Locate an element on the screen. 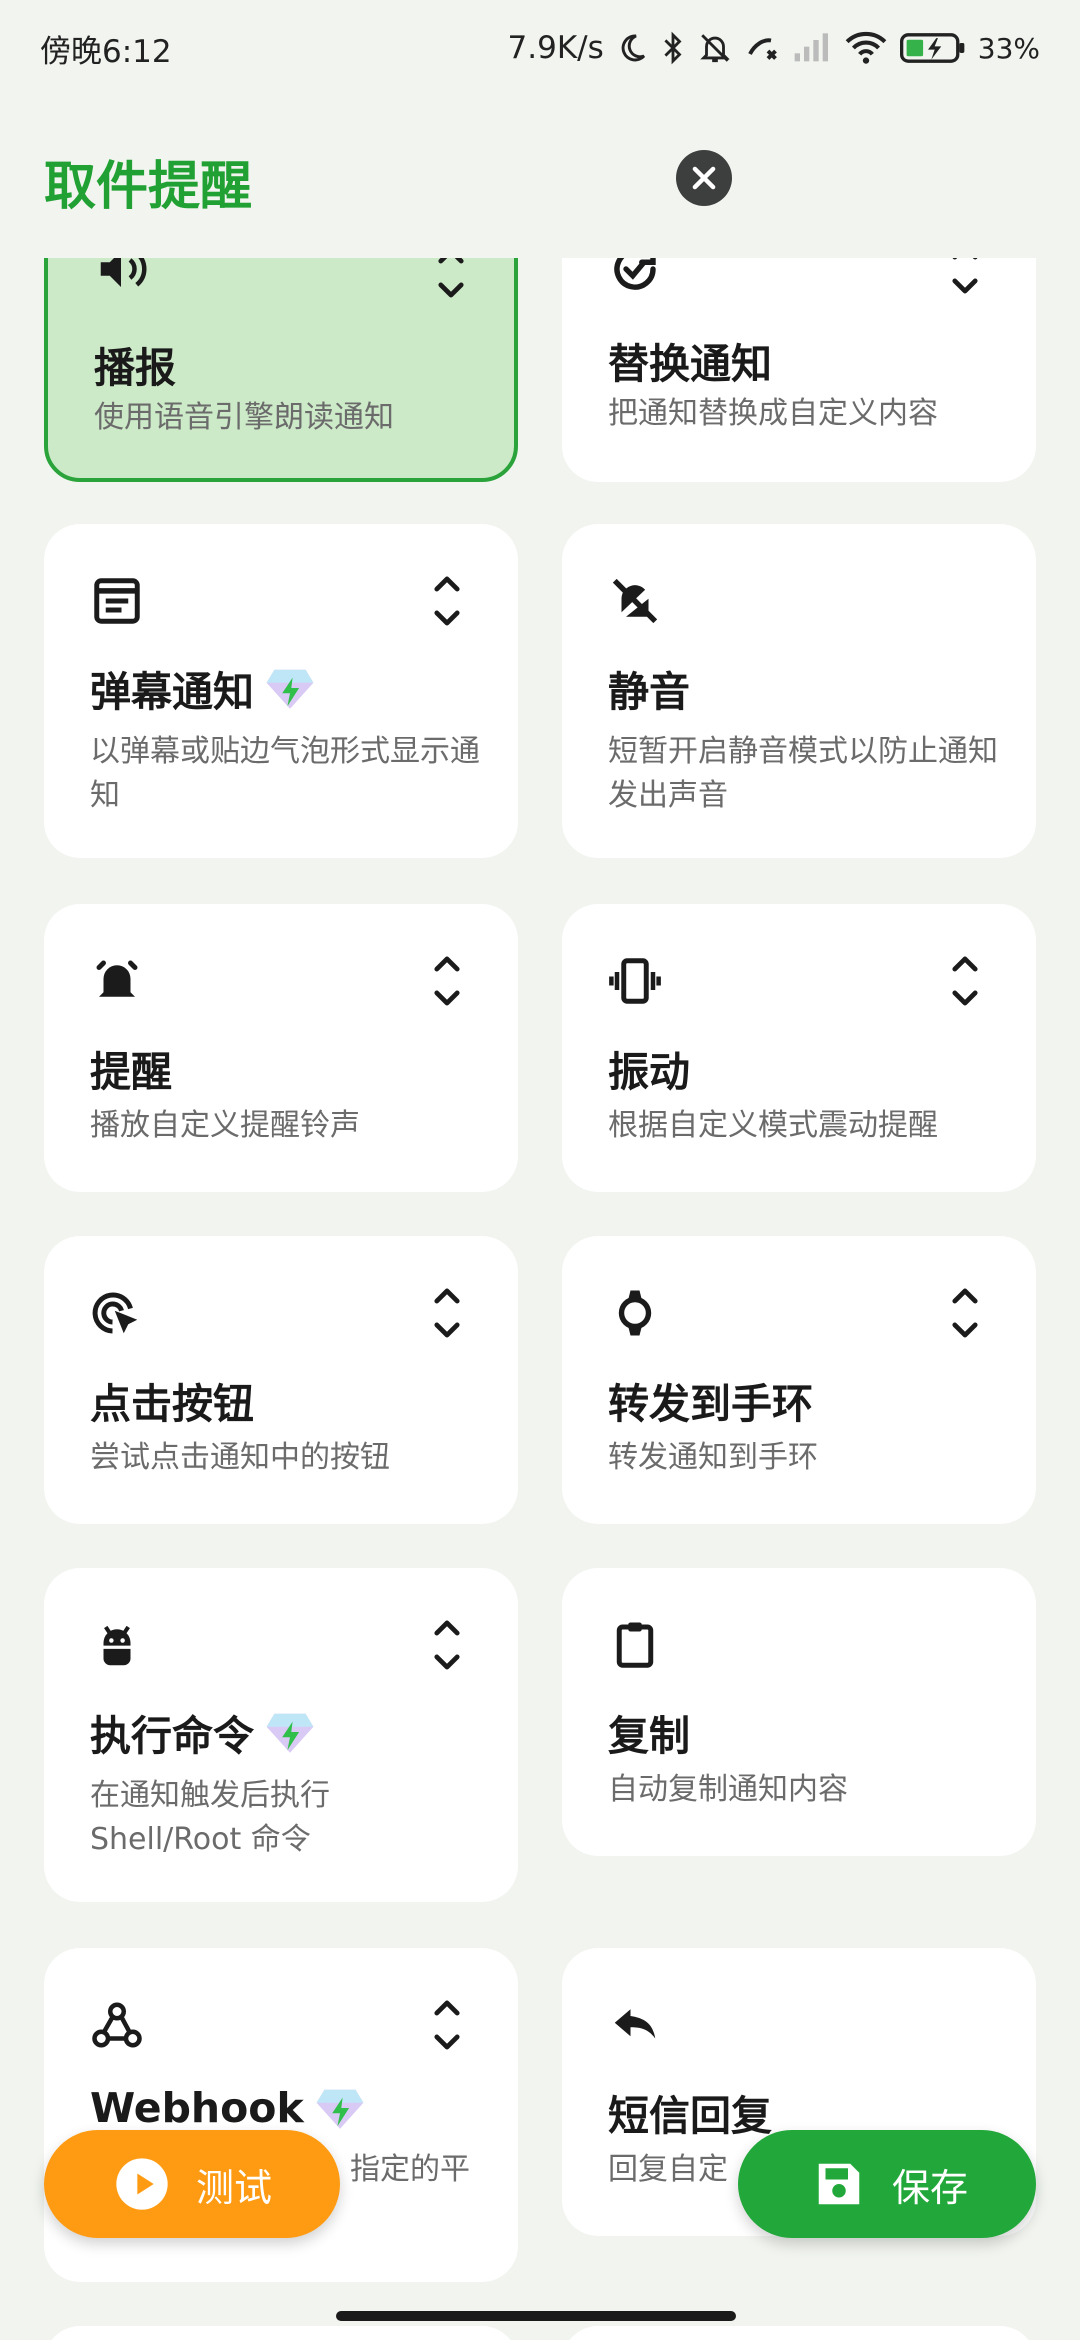 The width and height of the screenshot is (1080, 2340). status-bar: 傍晚6:12 7.9K/s 33% is located at coordinates (540, 48).